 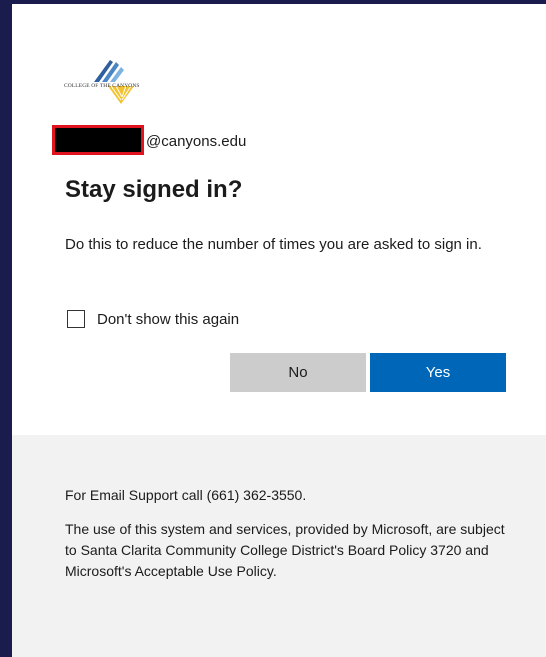 What do you see at coordinates (168, 319) in the screenshot?
I see `dont-show-again-label: Don't show this again` at bounding box center [168, 319].